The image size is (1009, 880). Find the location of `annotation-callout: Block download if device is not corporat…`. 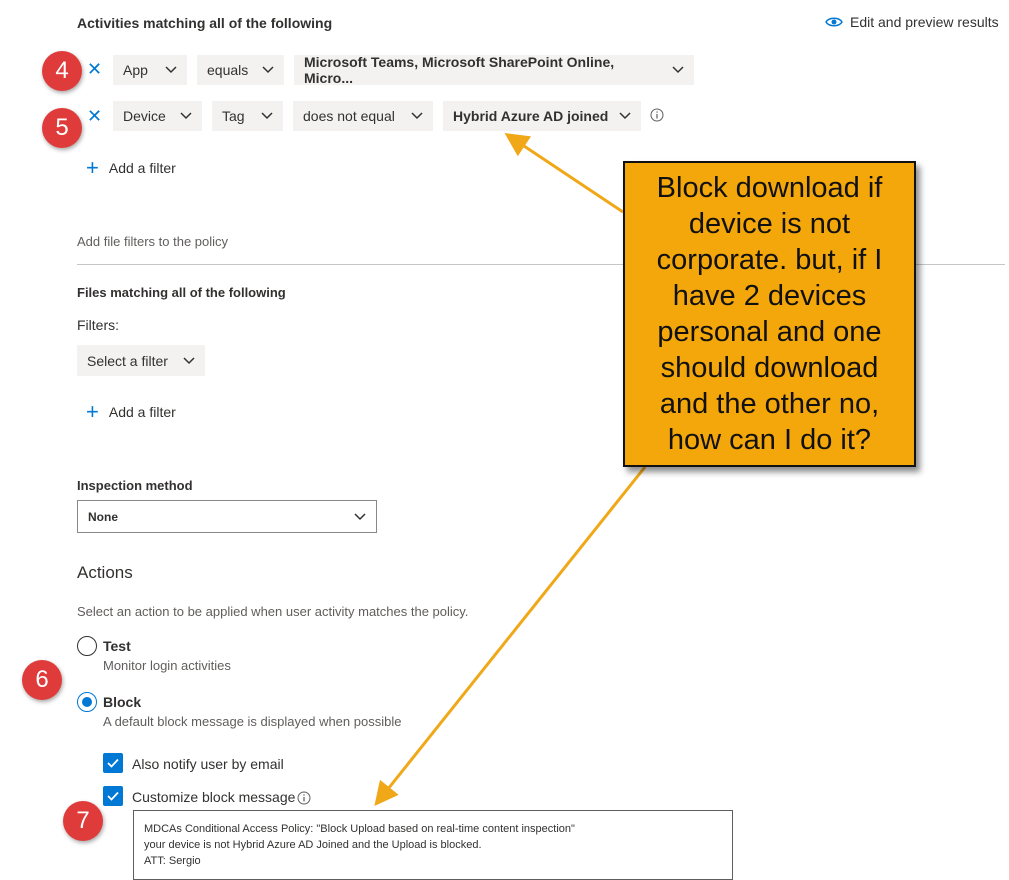

annotation-callout: Block download if device is not corporat… is located at coordinates (769, 314).